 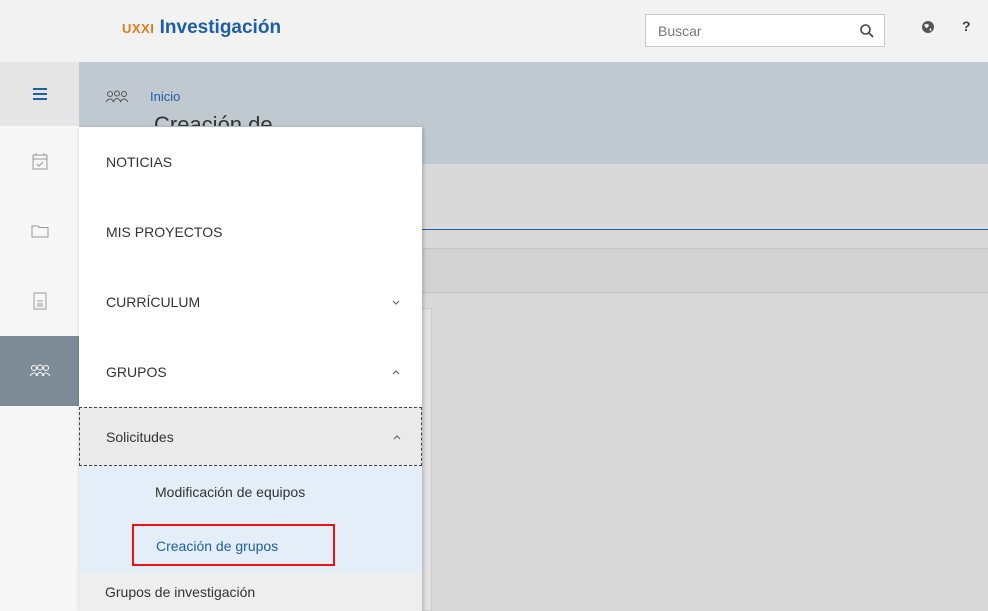 What do you see at coordinates (704, 271) in the screenshot?
I see `toolbar-strip` at bounding box center [704, 271].